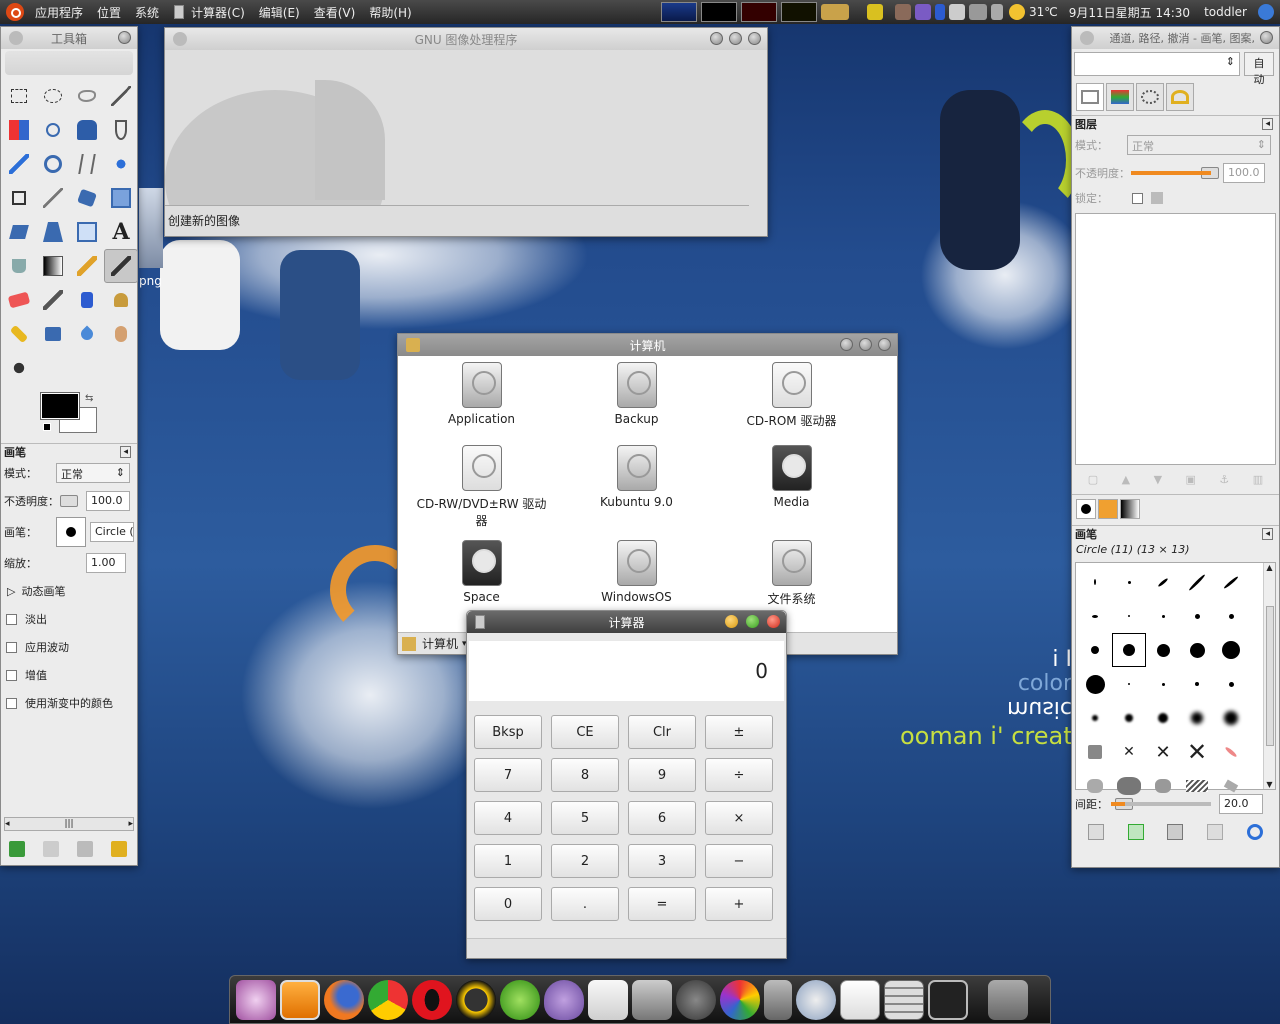 The image size is (1280, 1024). What do you see at coordinates (87, 130) in the screenshot?
I see `foreground-select-tool` at bounding box center [87, 130].